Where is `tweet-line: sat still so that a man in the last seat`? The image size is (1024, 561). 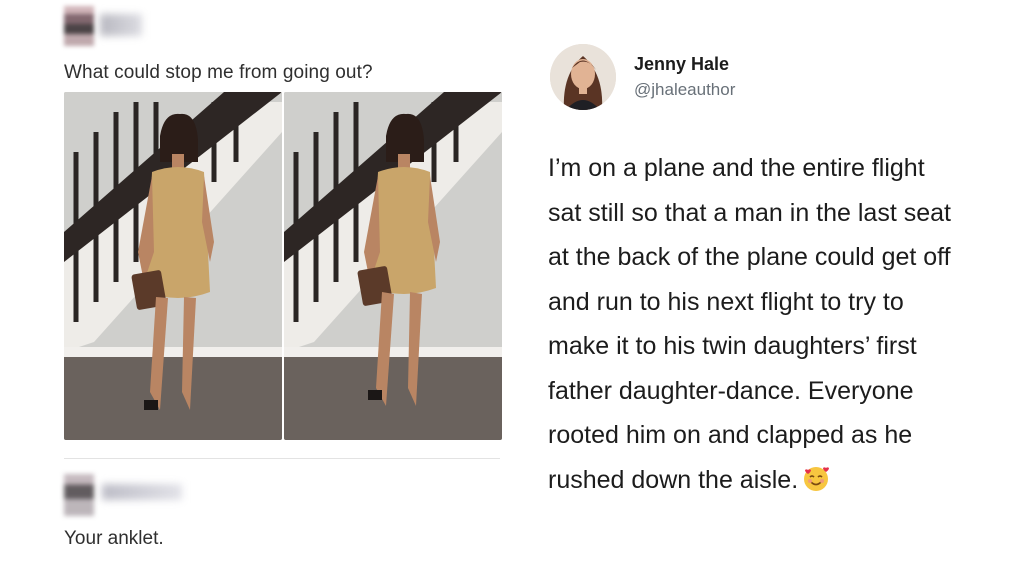 tweet-line: sat still so that a man in the last seat is located at coordinates (749, 212).